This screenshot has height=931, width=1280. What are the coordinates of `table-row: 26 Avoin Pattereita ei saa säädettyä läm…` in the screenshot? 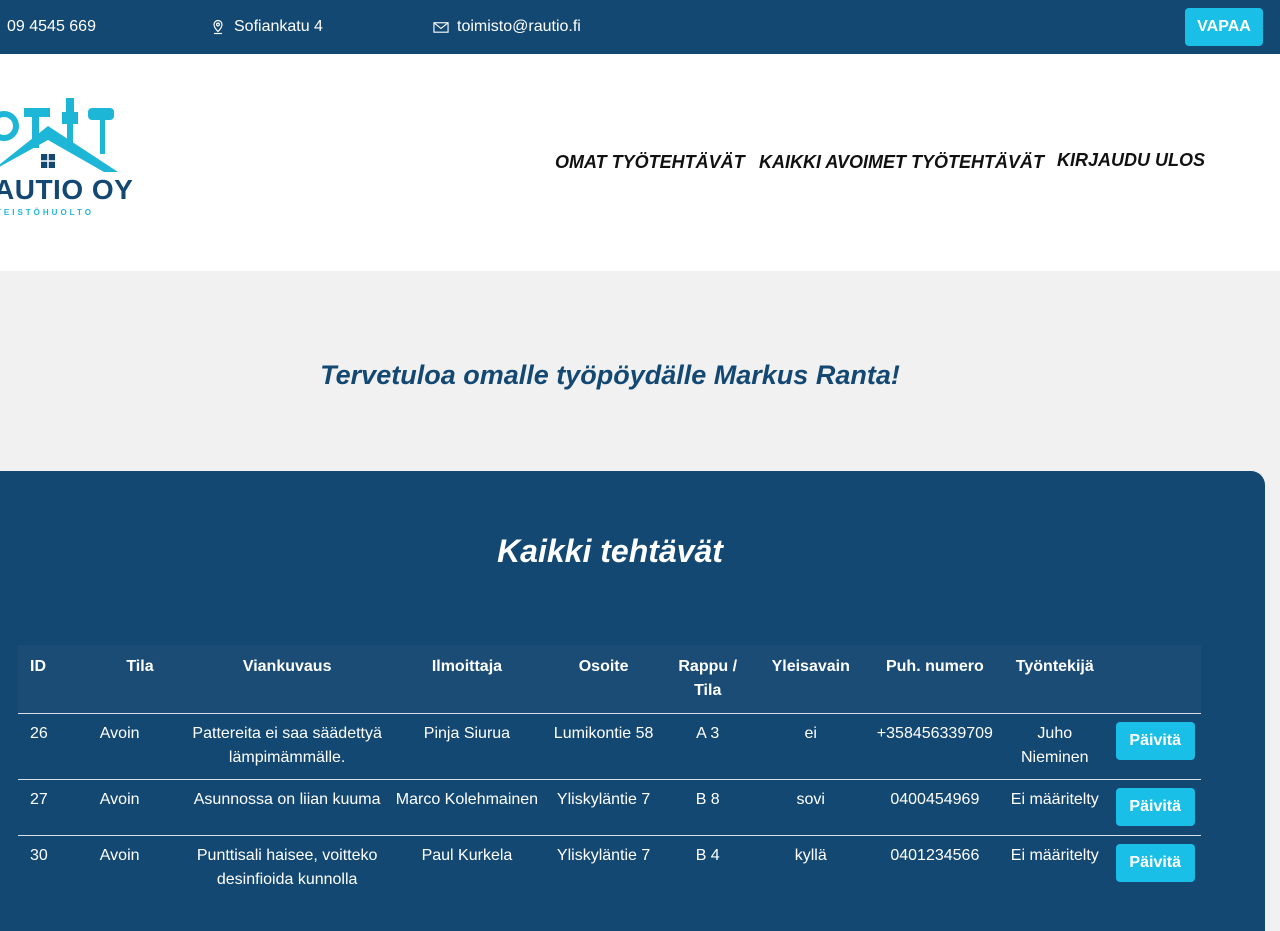 It's located at (609, 746).